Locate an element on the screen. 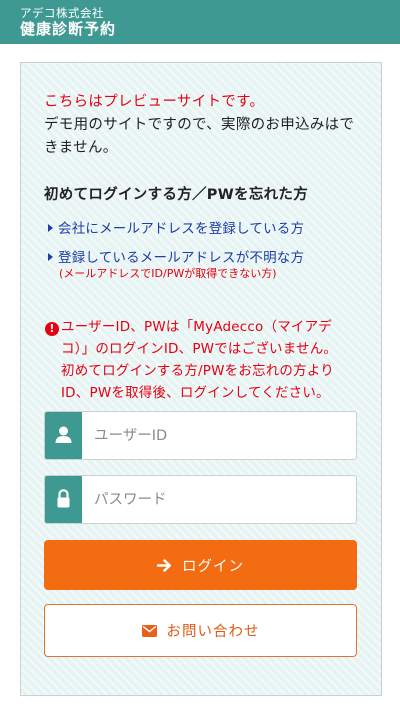  warning-line-1: ユーザーID、PWは「MyAdecco（マイアデ is located at coordinates (197, 327).